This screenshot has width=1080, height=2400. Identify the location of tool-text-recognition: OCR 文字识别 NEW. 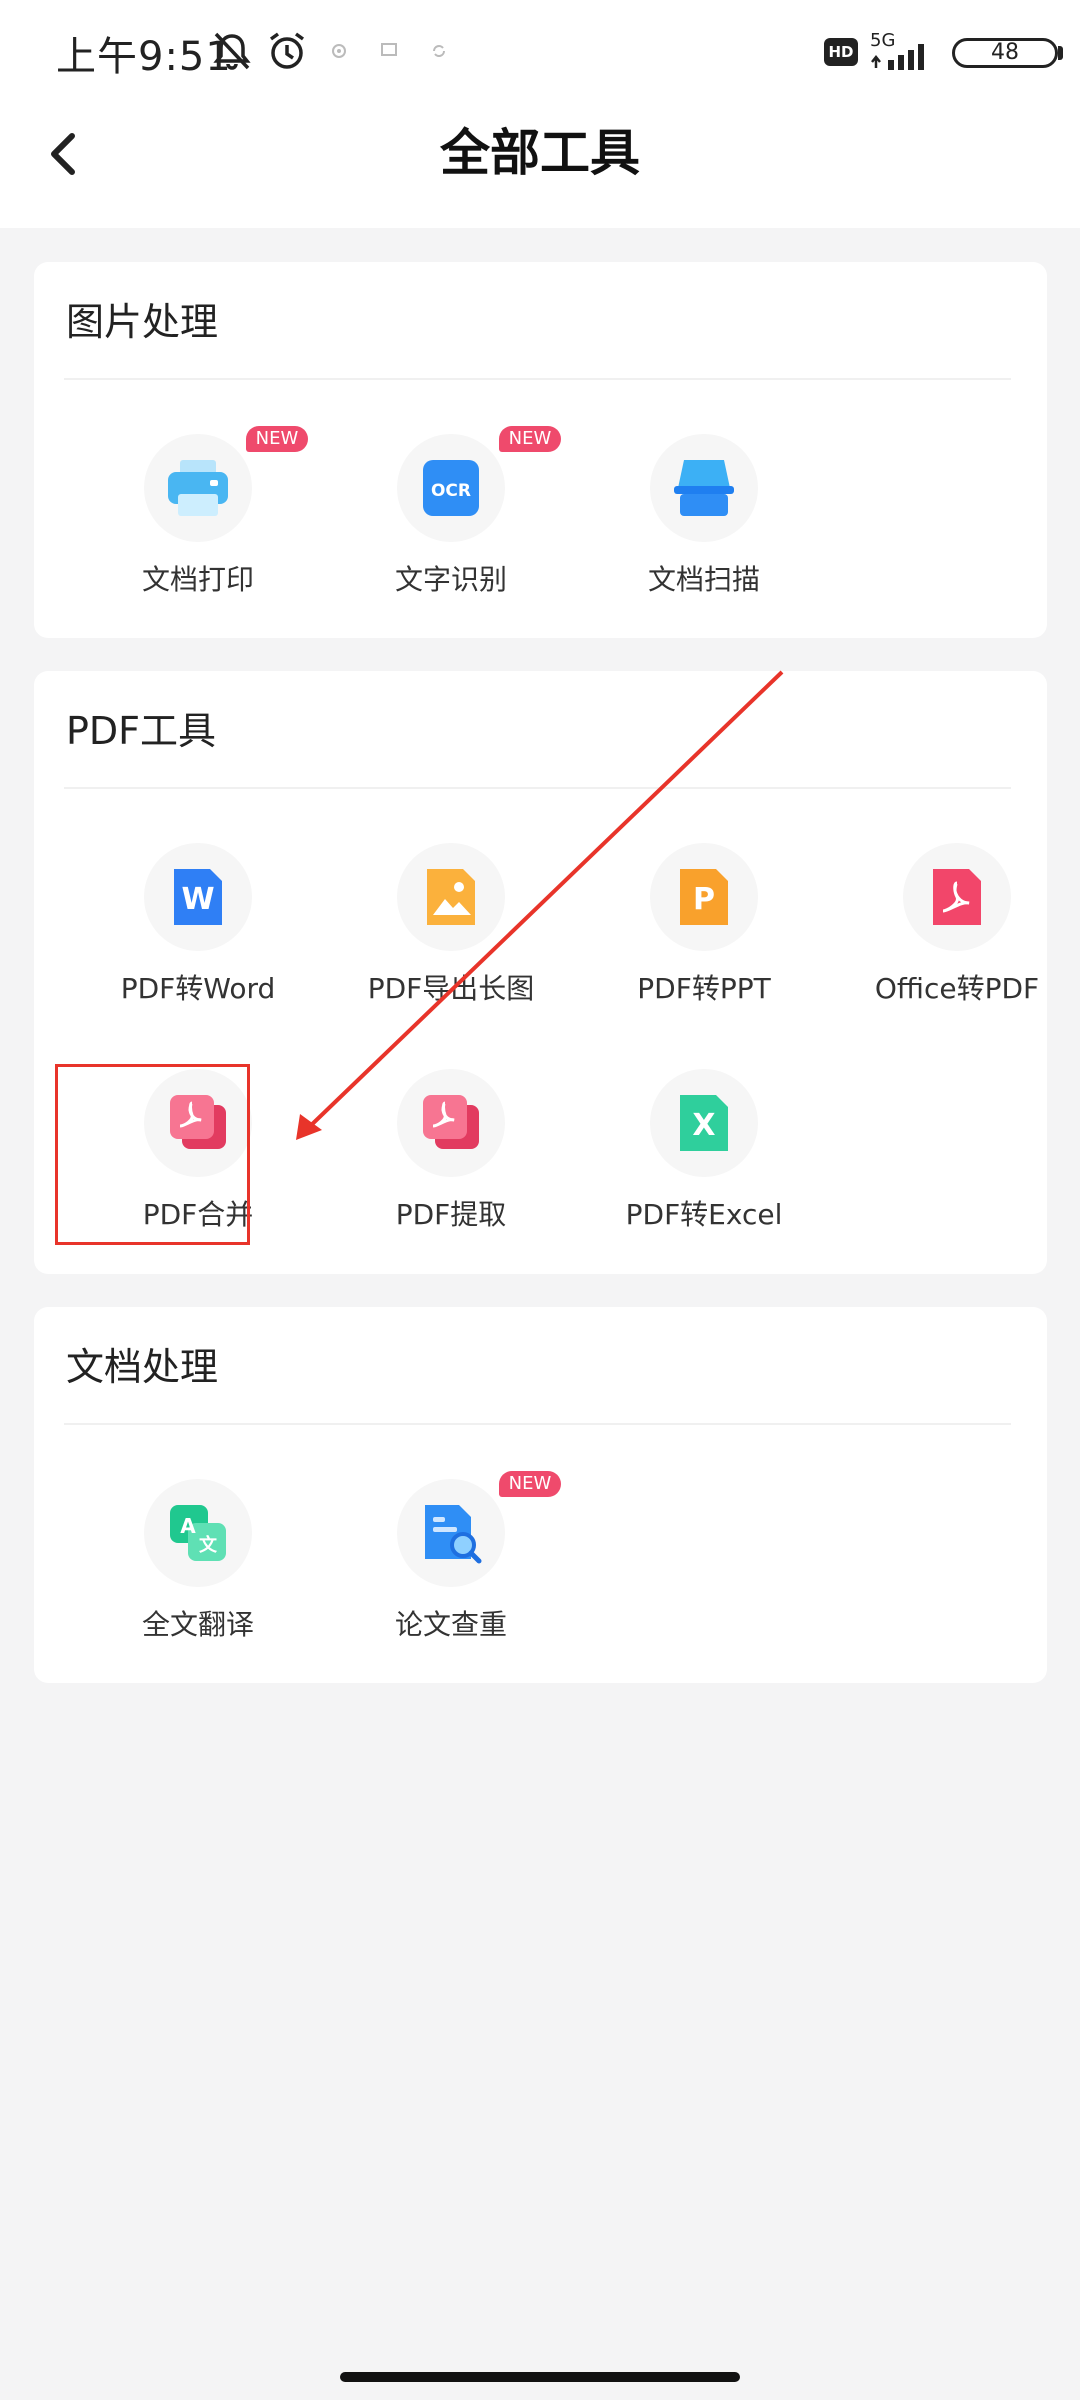
(451, 525).